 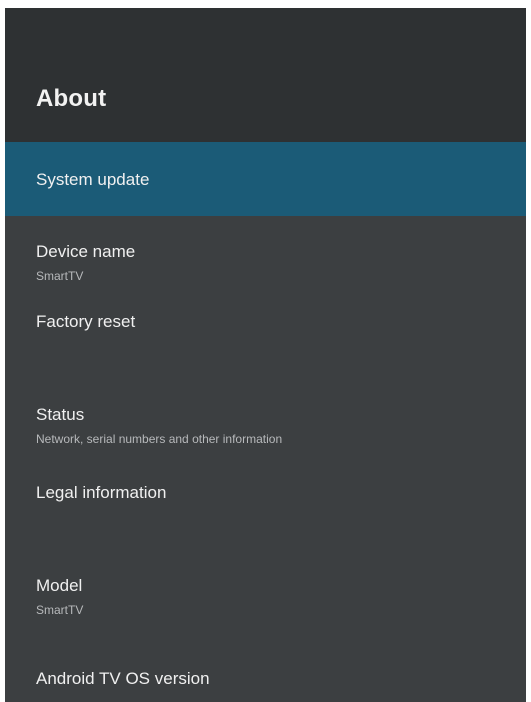 What do you see at coordinates (101, 492) in the screenshot?
I see `menu-item-label: Legal information` at bounding box center [101, 492].